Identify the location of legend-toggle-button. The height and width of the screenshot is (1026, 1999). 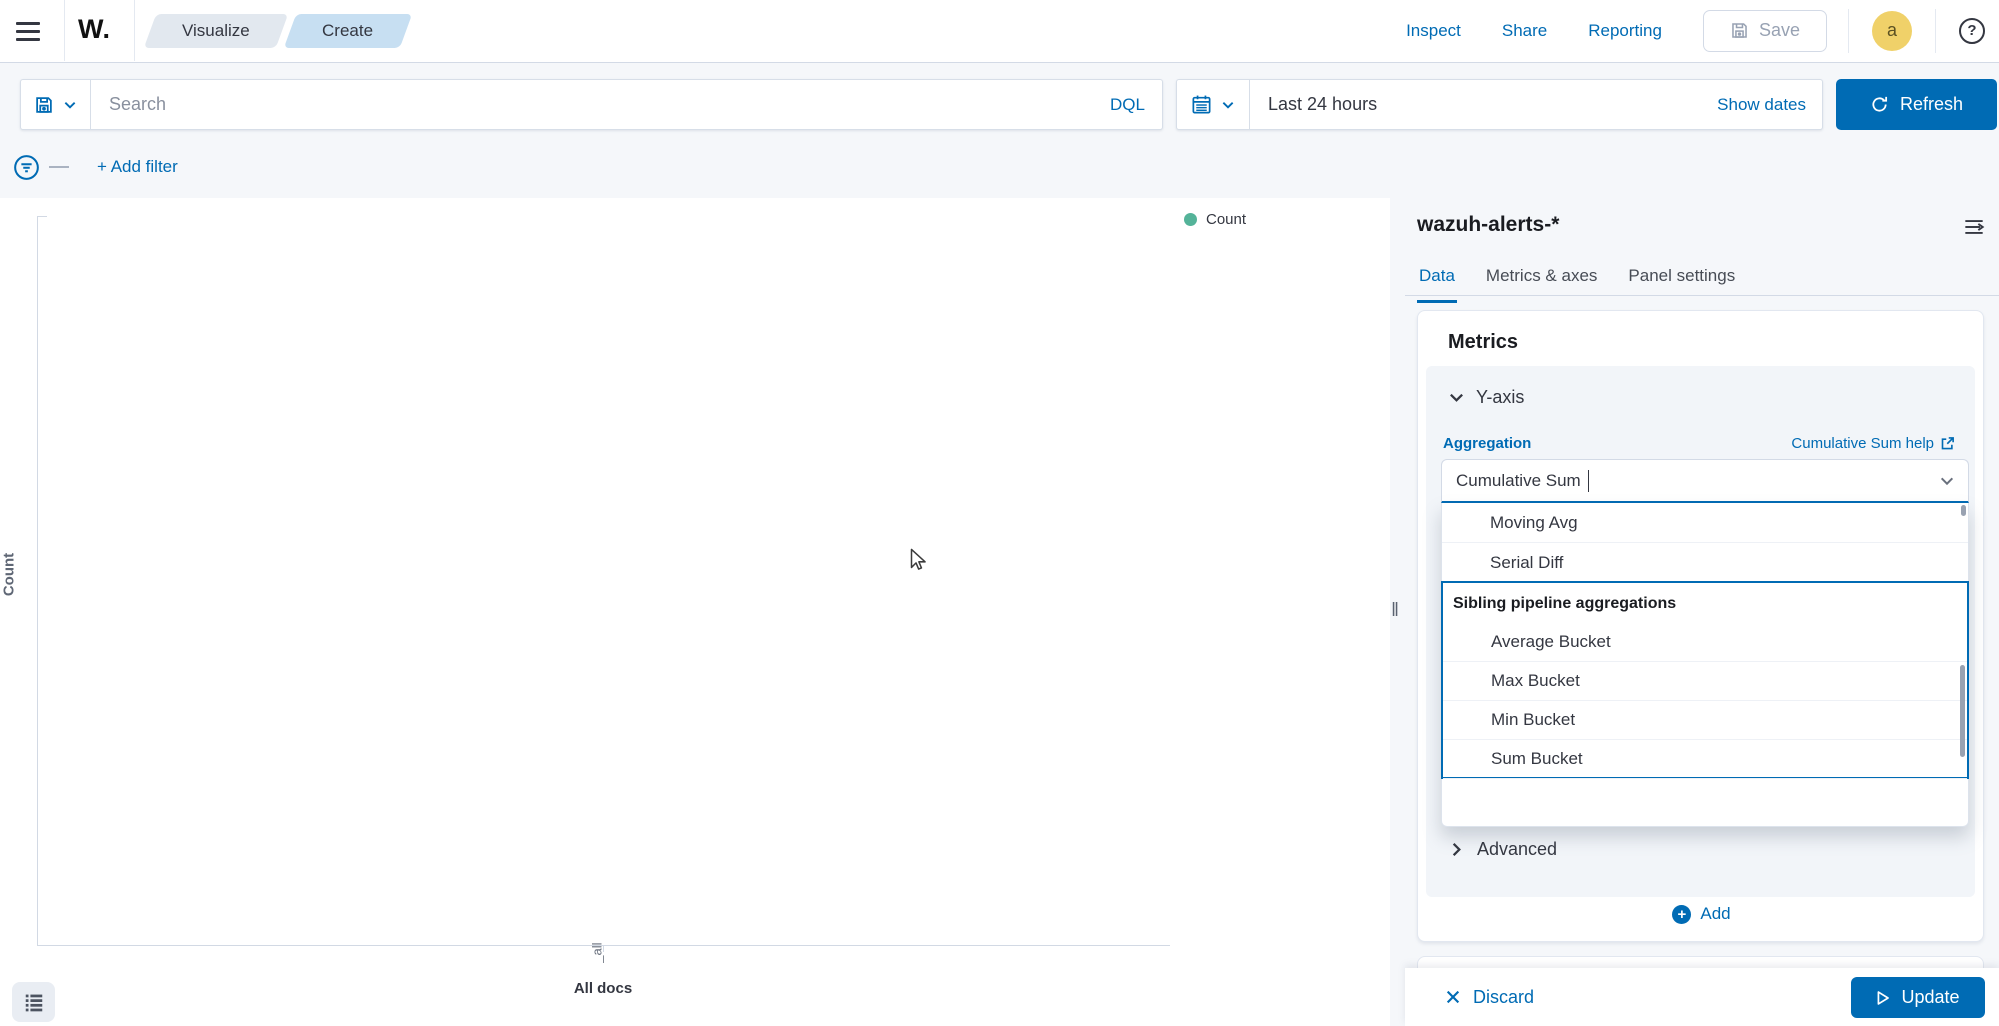
(33, 1002).